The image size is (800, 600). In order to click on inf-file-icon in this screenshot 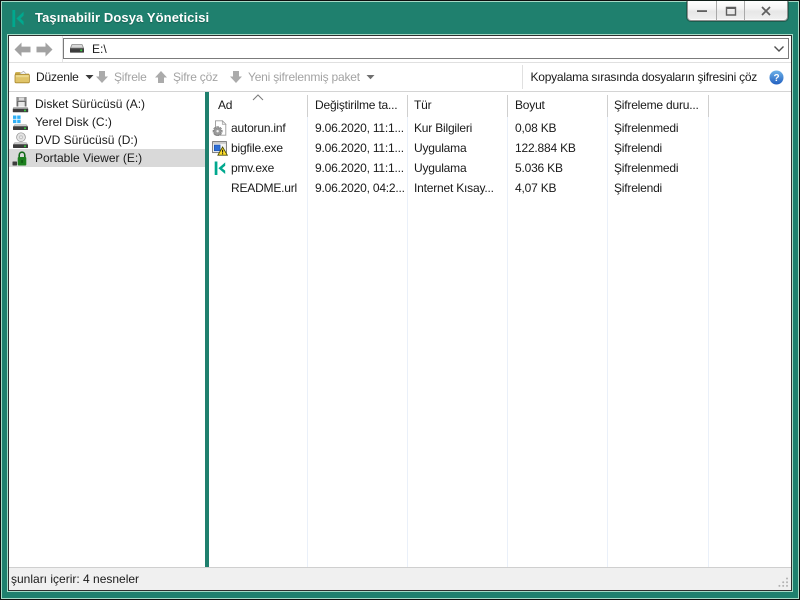, I will do `click(219, 128)`.